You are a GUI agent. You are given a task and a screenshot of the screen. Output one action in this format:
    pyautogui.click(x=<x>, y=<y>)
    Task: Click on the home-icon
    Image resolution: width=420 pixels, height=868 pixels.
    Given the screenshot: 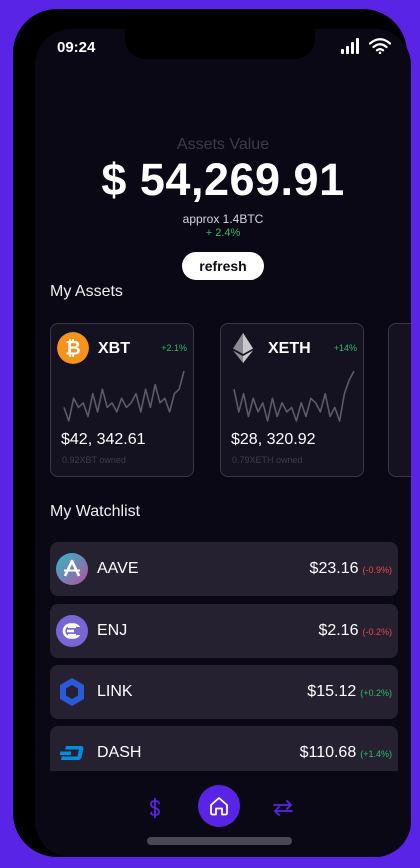 What is the action you would take?
    pyautogui.click(x=219, y=806)
    